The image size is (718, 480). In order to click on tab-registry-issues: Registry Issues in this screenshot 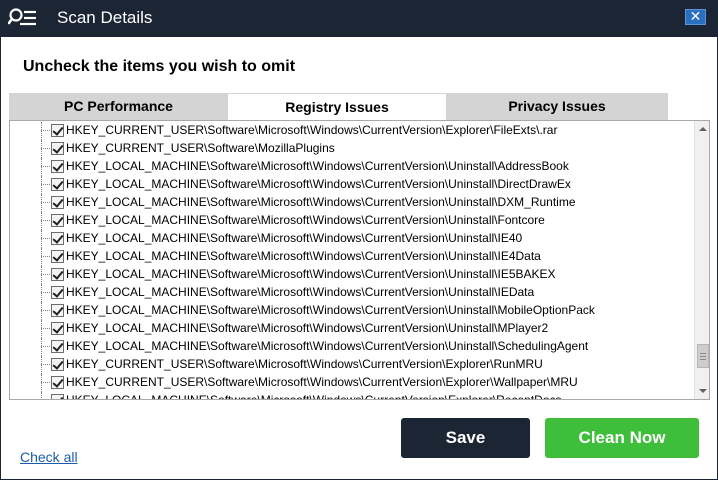, I will do `click(337, 106)`.